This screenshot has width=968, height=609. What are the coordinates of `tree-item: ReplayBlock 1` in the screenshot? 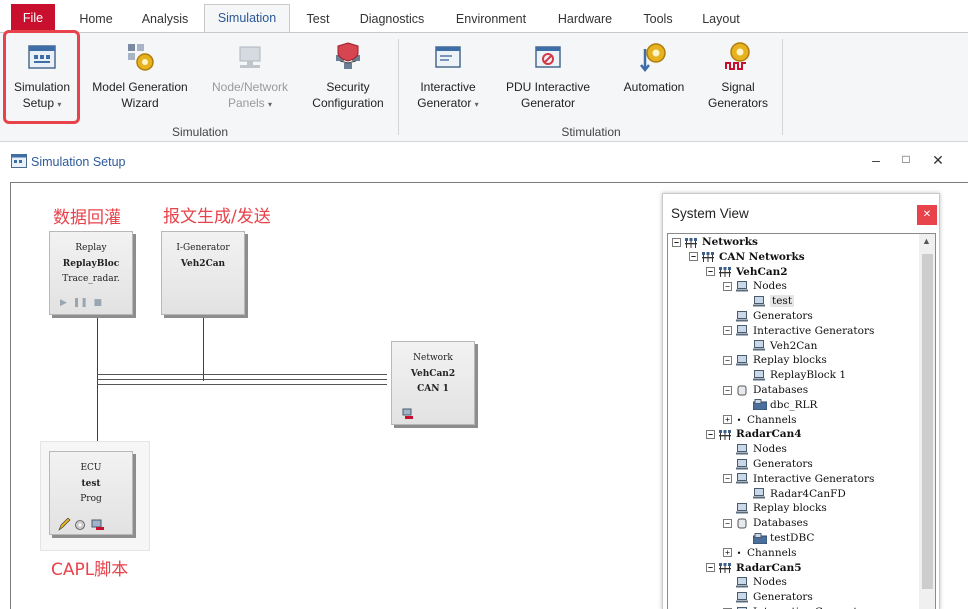 It's located at (793, 375).